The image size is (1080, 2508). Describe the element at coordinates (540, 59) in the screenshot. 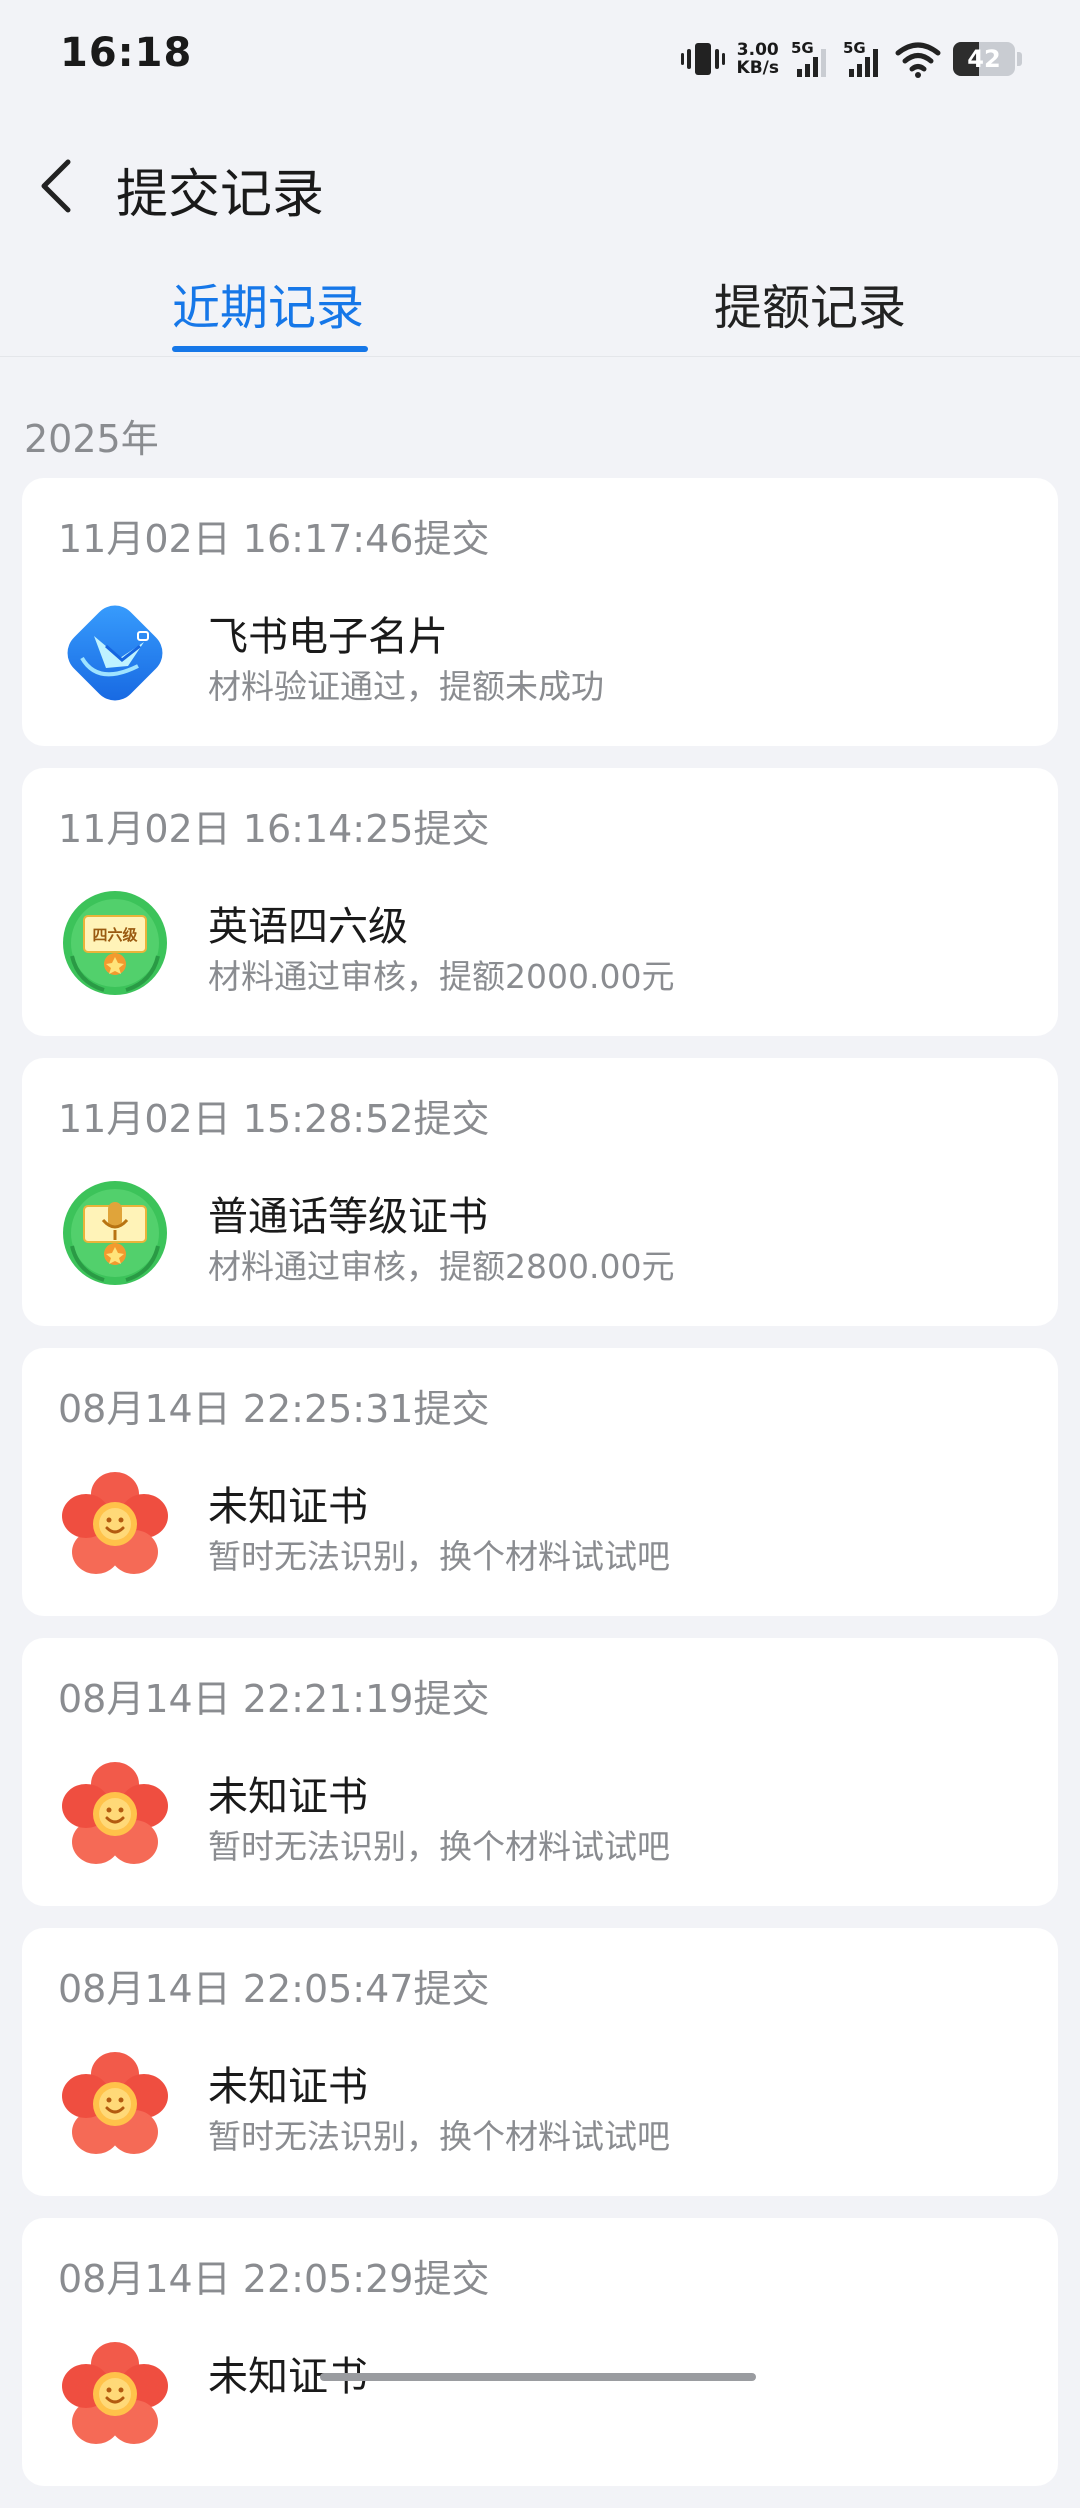

I see `status-bar: 16:18 3.00 KB/s 5G 5G 42` at that location.